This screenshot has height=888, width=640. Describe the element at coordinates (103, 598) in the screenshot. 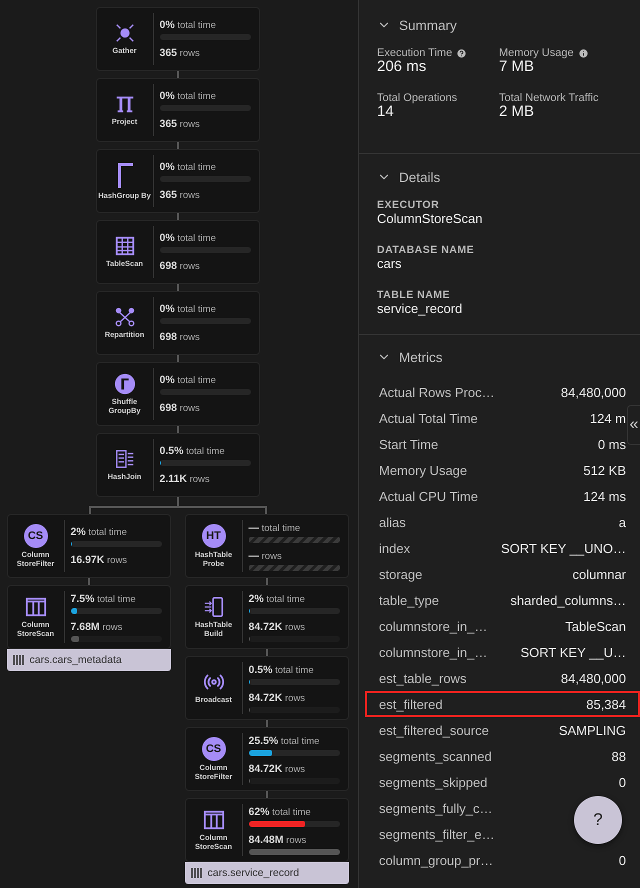

I see `time-share: 7.5% total time` at that location.